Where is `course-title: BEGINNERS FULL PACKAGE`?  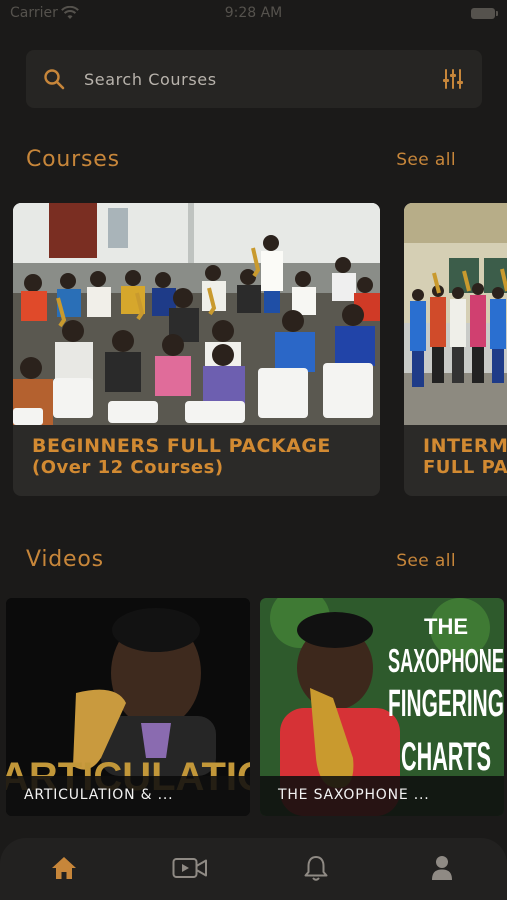 course-title: BEGINNERS FULL PACKAGE is located at coordinates (181, 446).